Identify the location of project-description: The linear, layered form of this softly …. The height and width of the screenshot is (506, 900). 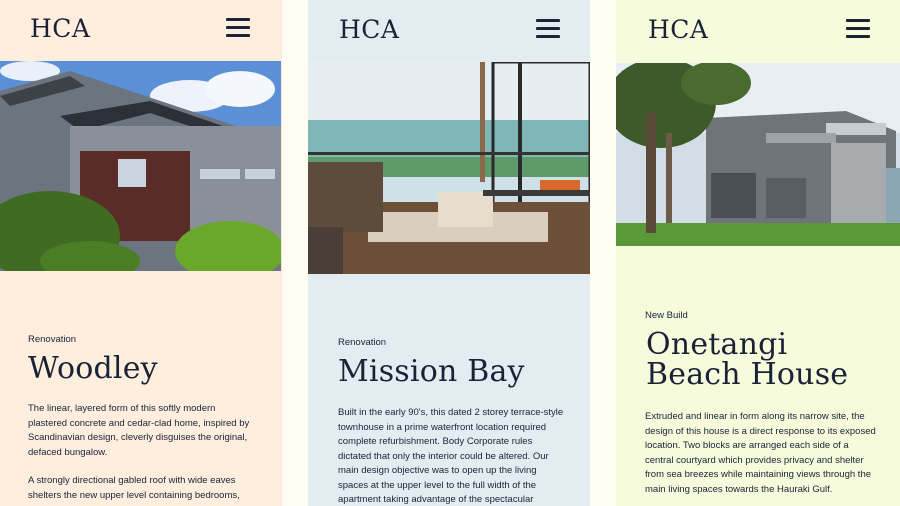
(139, 430).